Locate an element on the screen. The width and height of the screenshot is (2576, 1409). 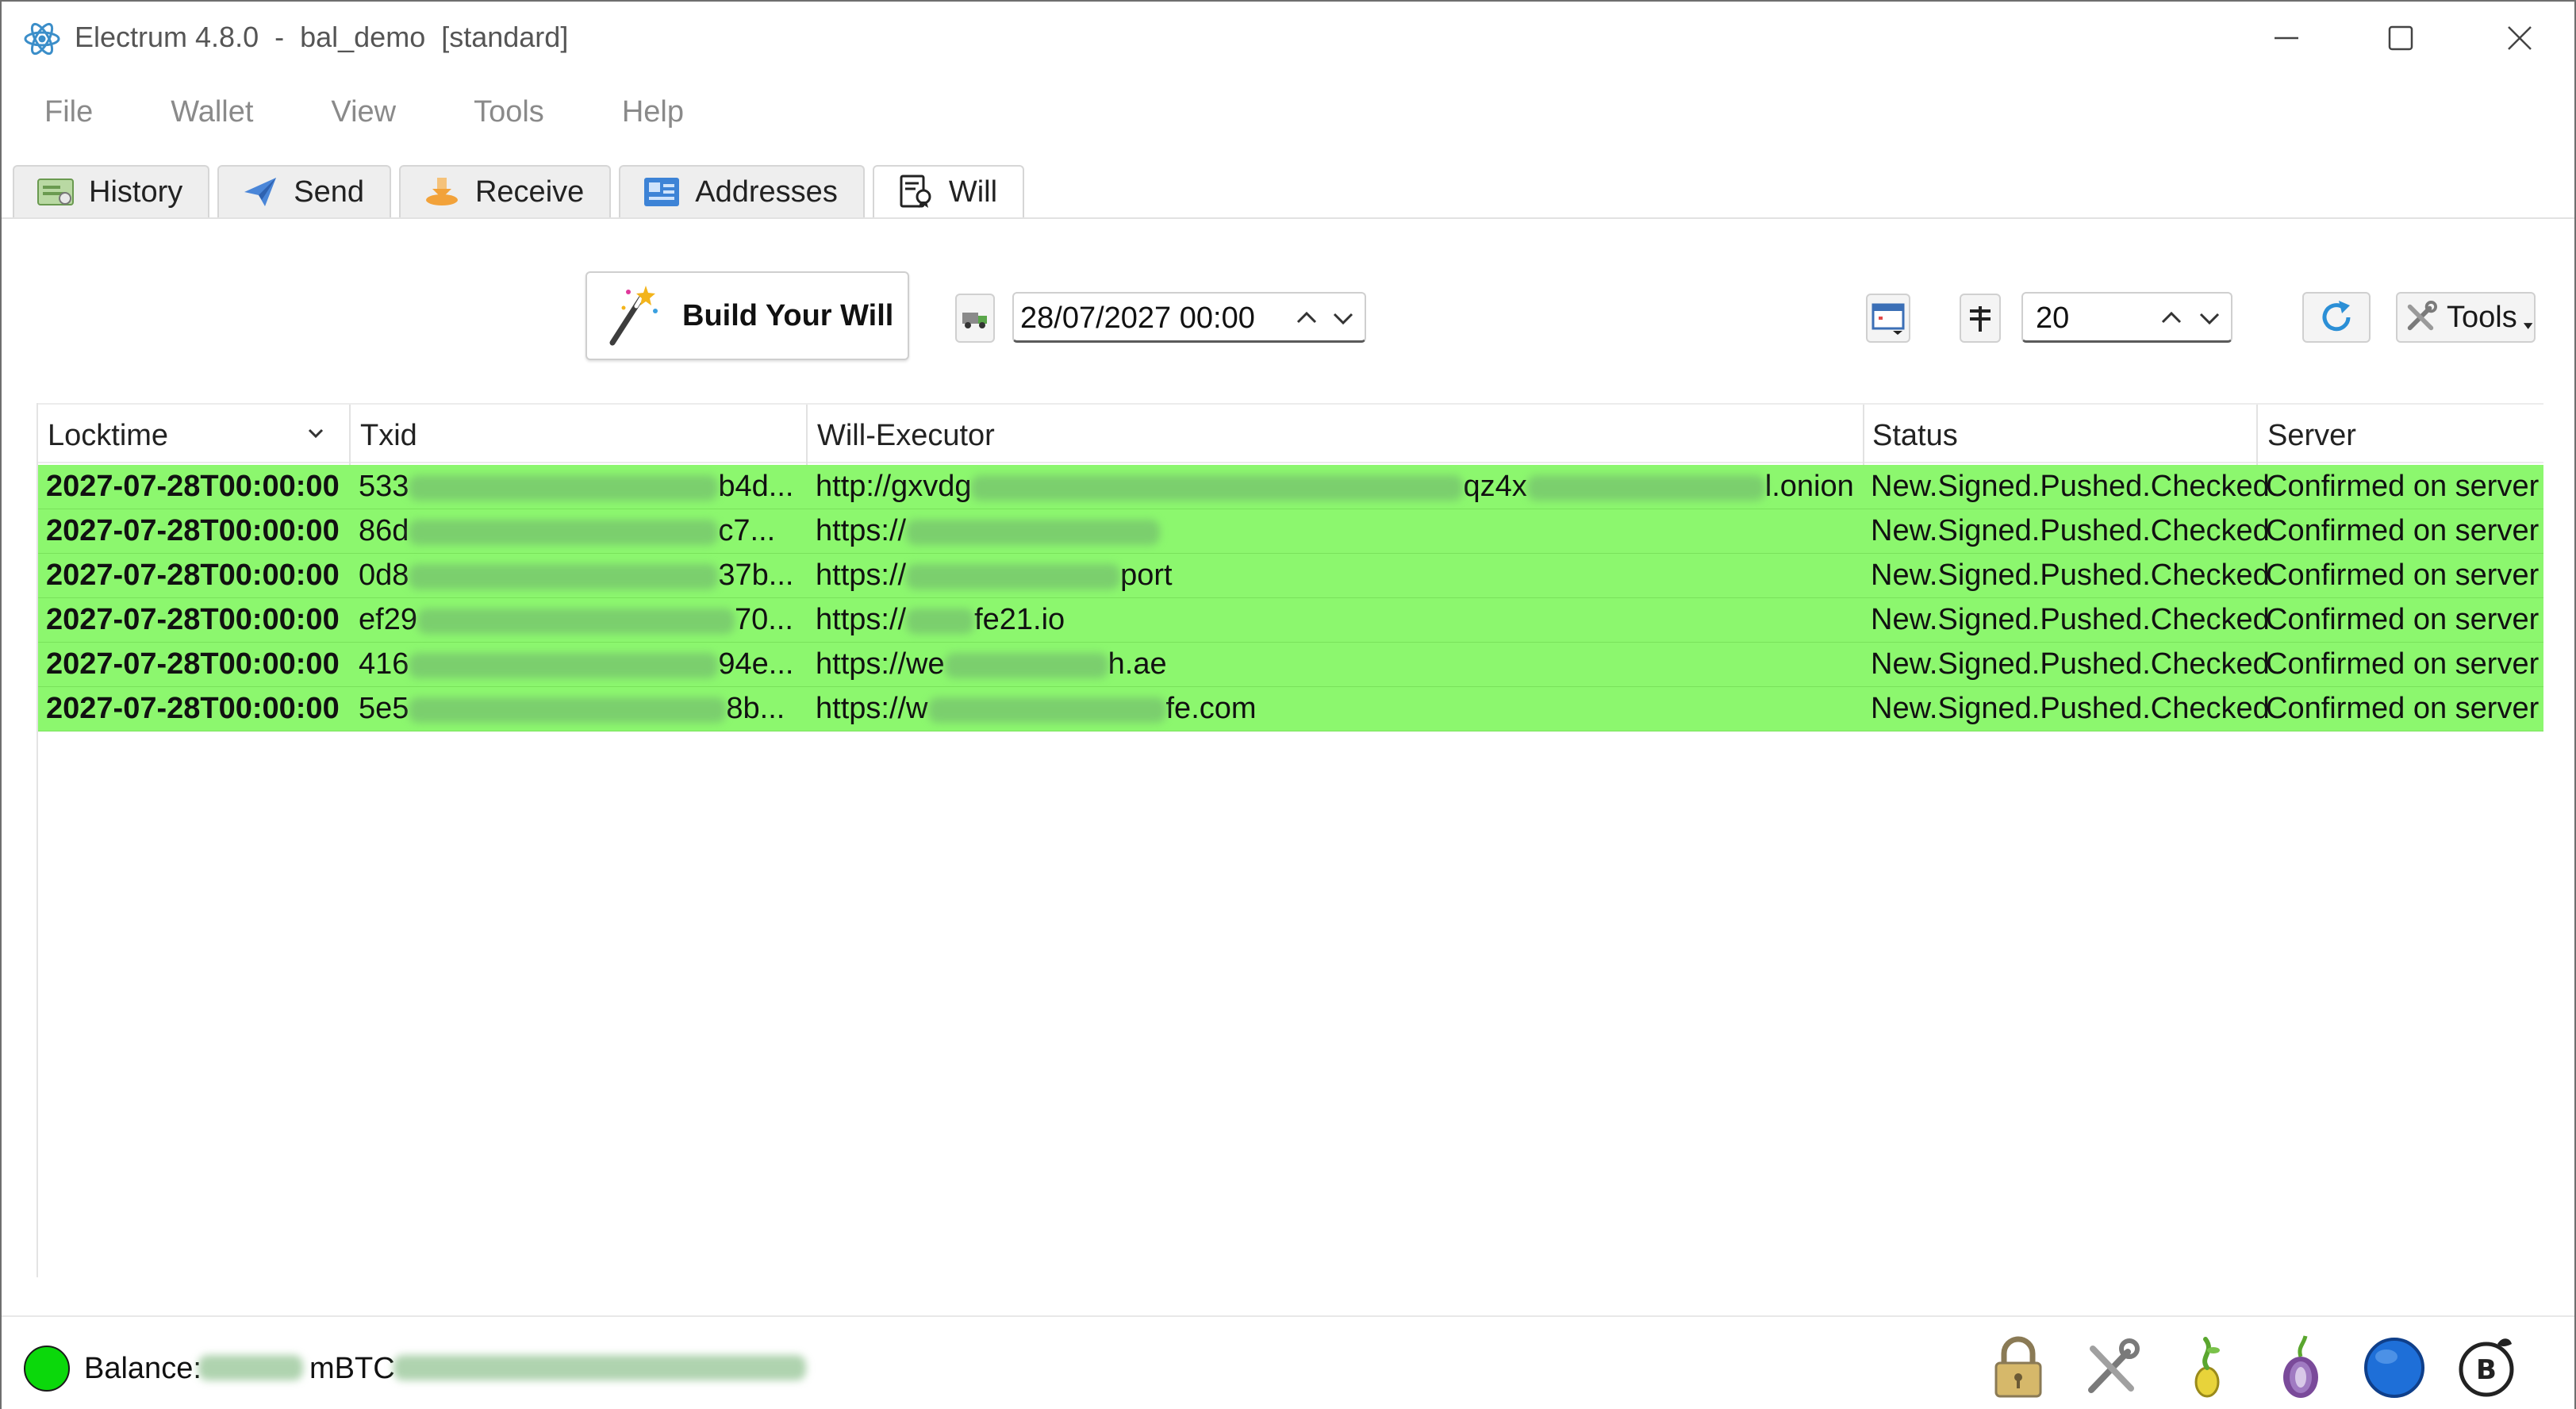
redacted-fiat-balance is located at coordinates (600, 1367).